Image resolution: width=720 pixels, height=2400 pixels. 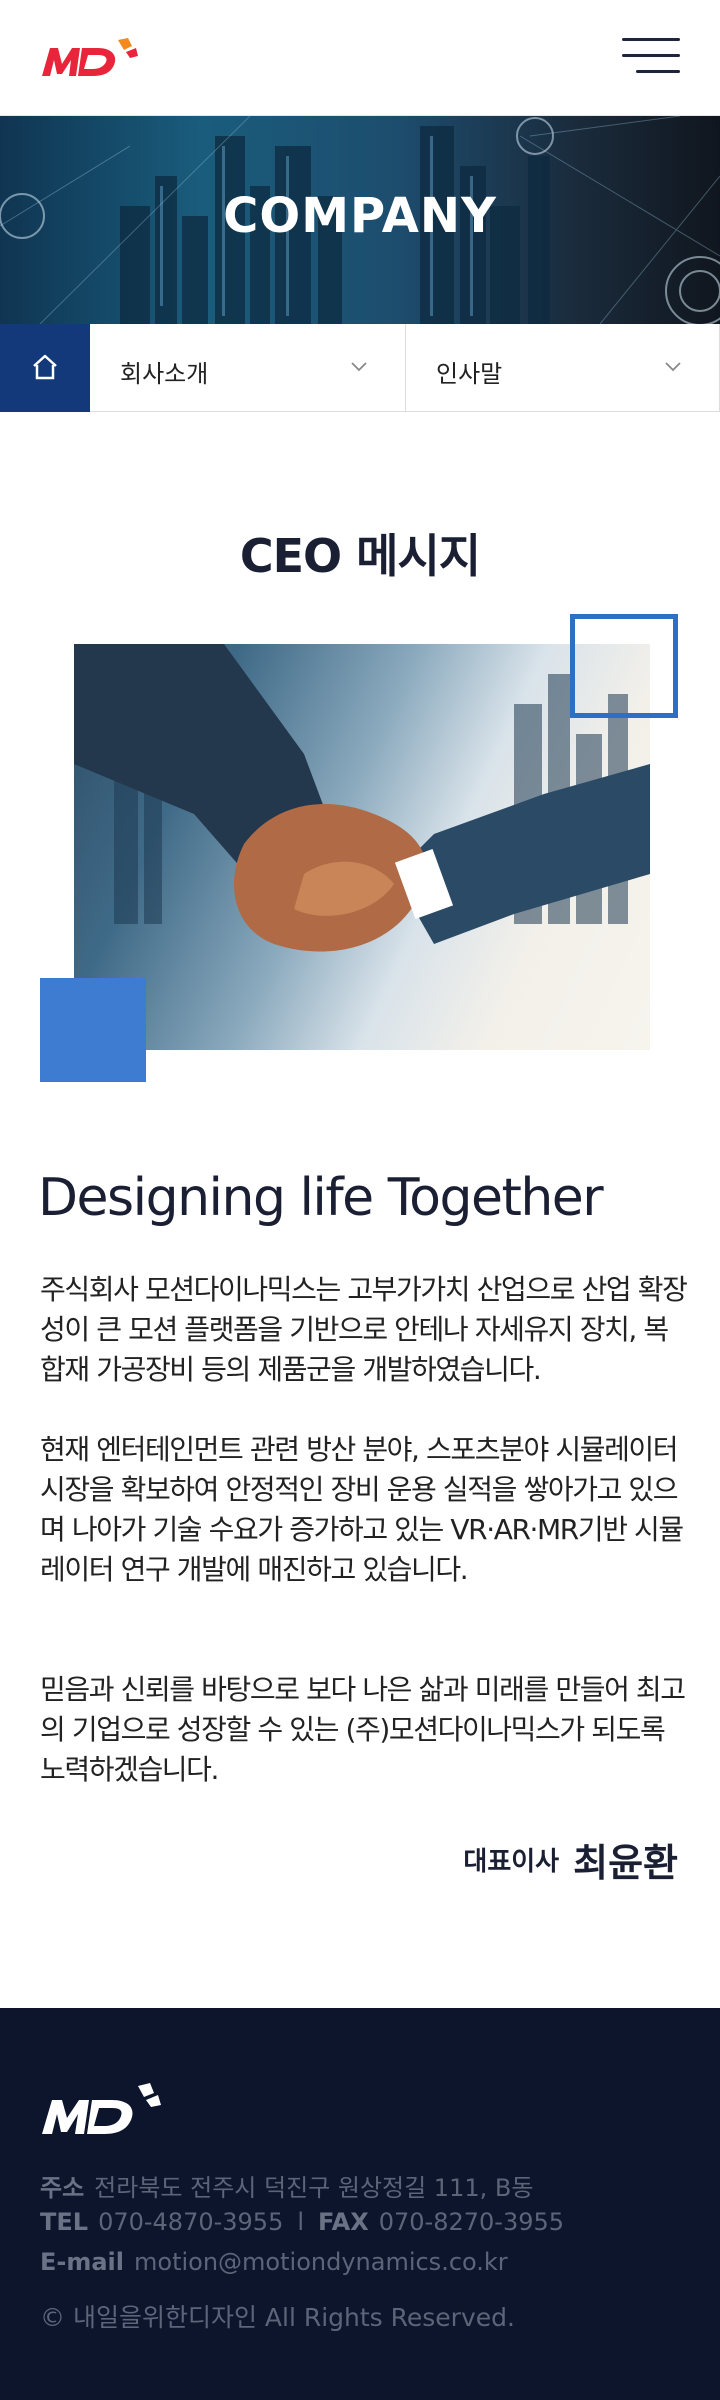 I want to click on decorative-square-filled, so click(x=93, y=1030).